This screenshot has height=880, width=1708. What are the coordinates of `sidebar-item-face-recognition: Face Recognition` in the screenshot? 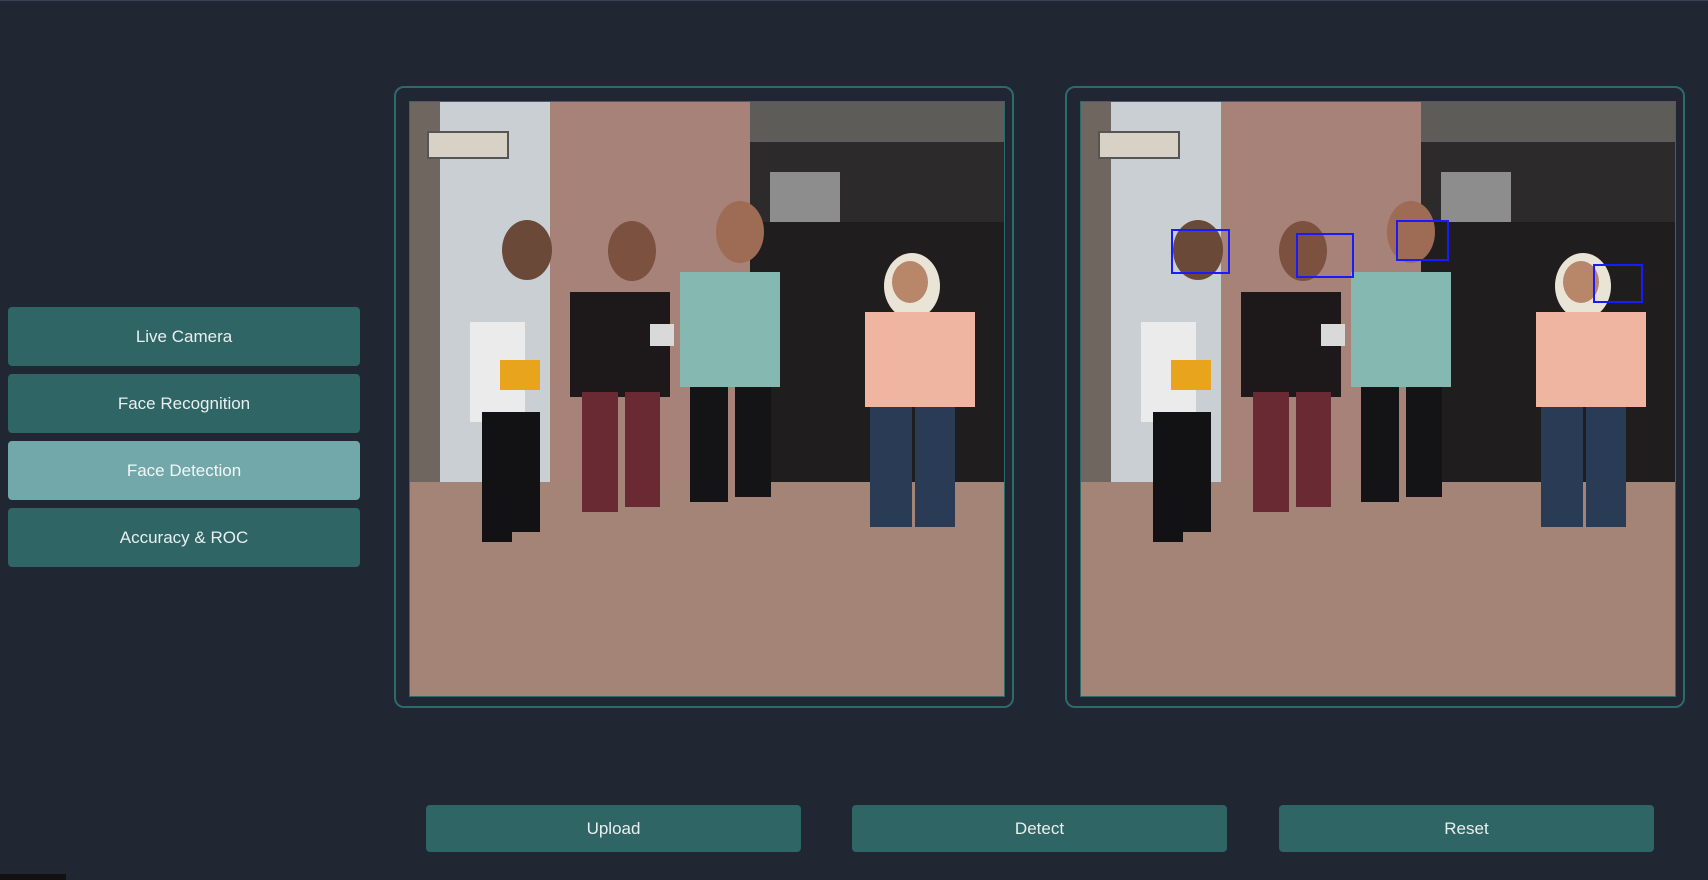 It's located at (184, 403).